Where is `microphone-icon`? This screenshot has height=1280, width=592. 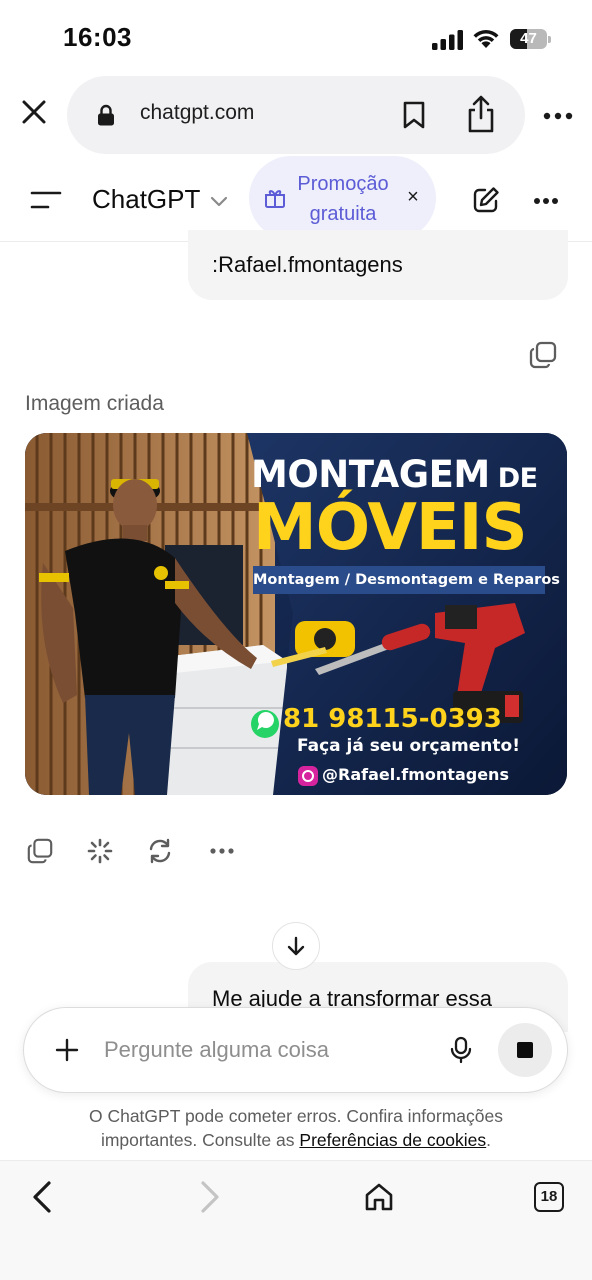
microphone-icon is located at coordinates (461, 1050).